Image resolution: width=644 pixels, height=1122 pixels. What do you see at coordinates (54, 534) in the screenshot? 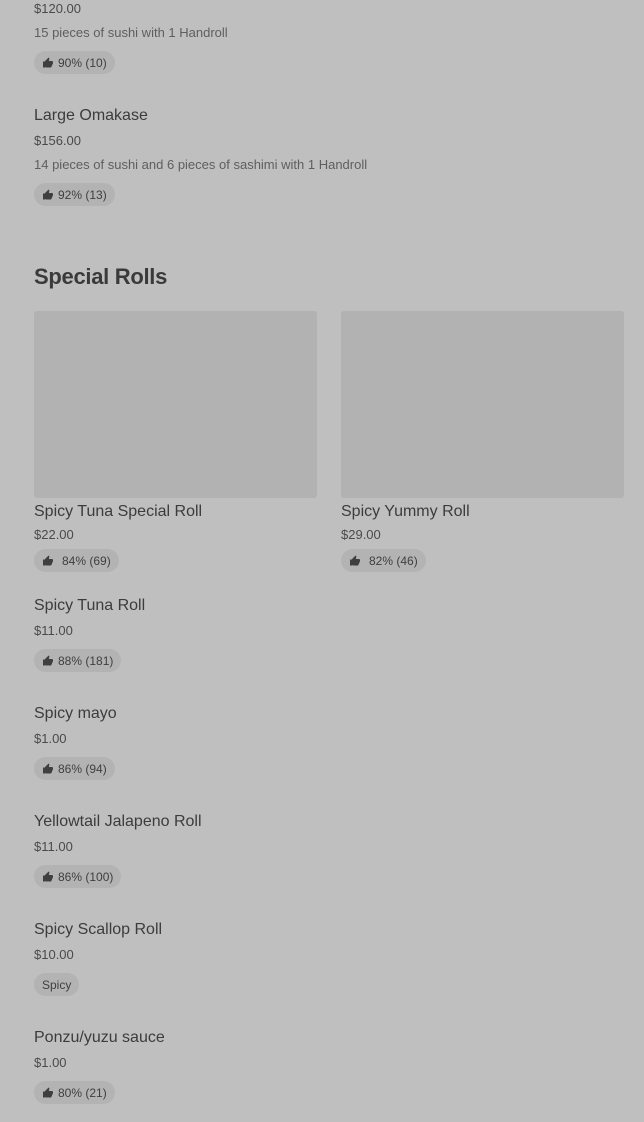
I see `item-price: $22.00` at bounding box center [54, 534].